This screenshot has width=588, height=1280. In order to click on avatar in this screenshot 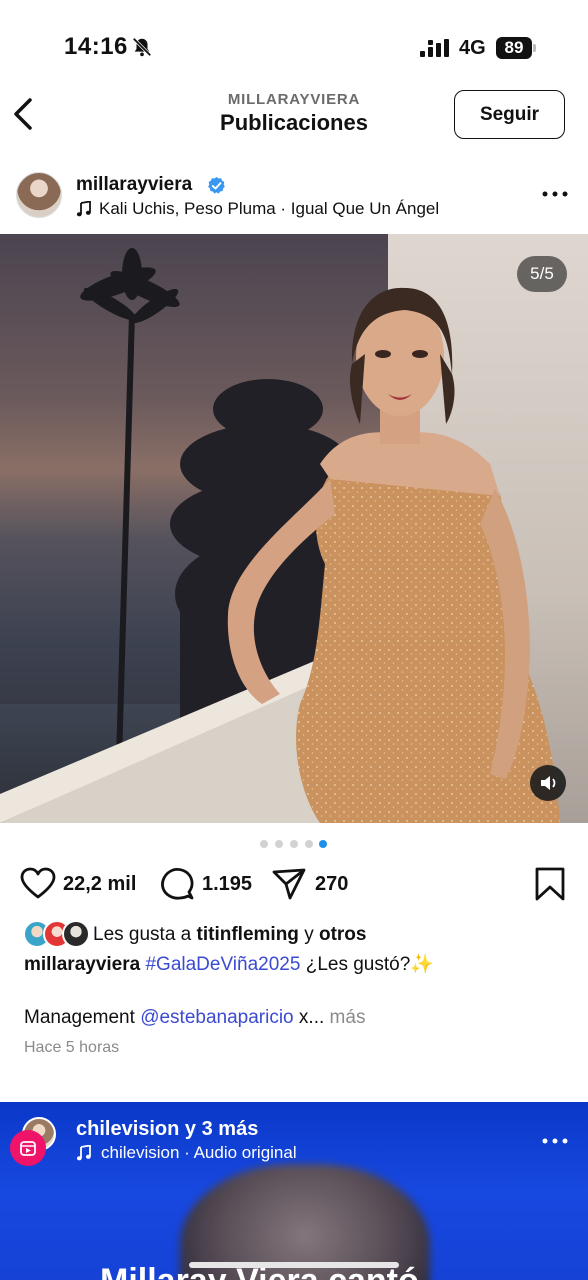, I will do `click(39, 195)`.